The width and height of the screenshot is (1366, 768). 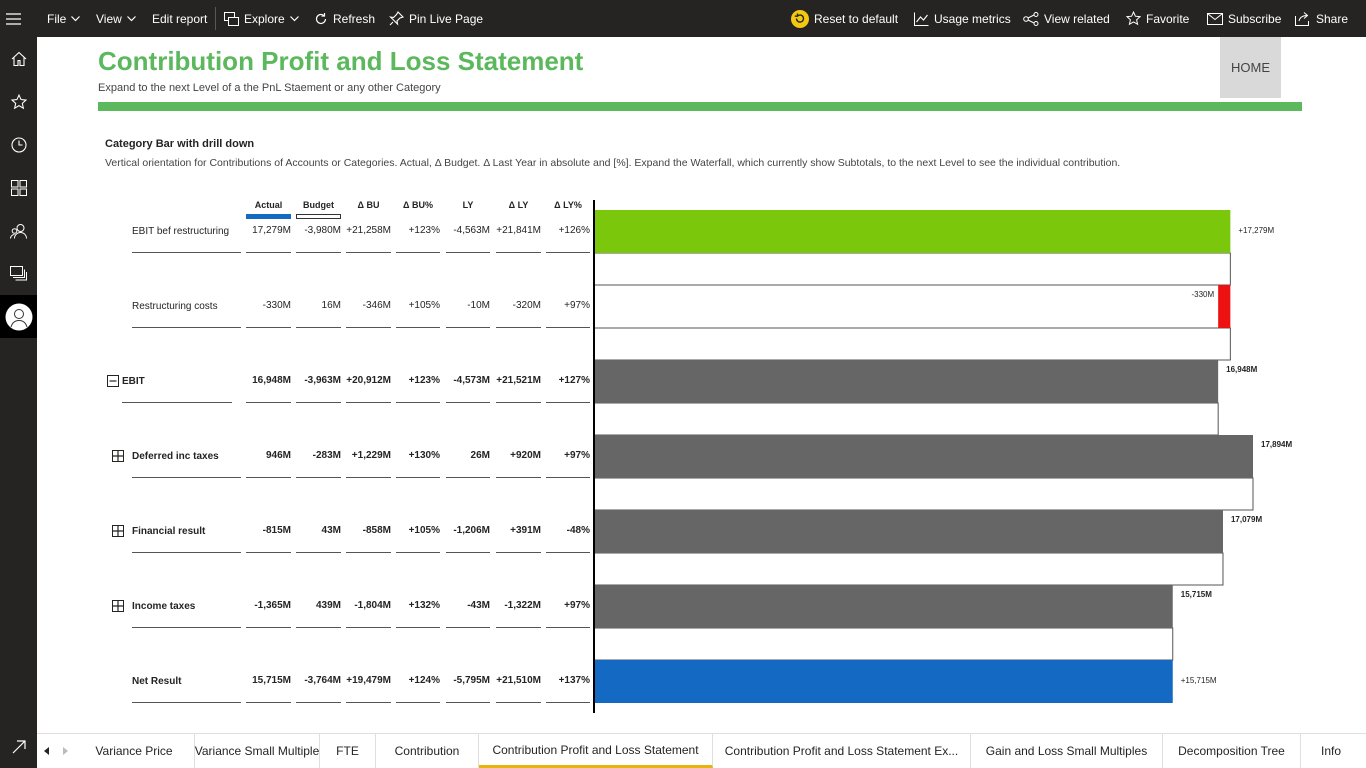 I want to click on file-menu: File, so click(x=64, y=18).